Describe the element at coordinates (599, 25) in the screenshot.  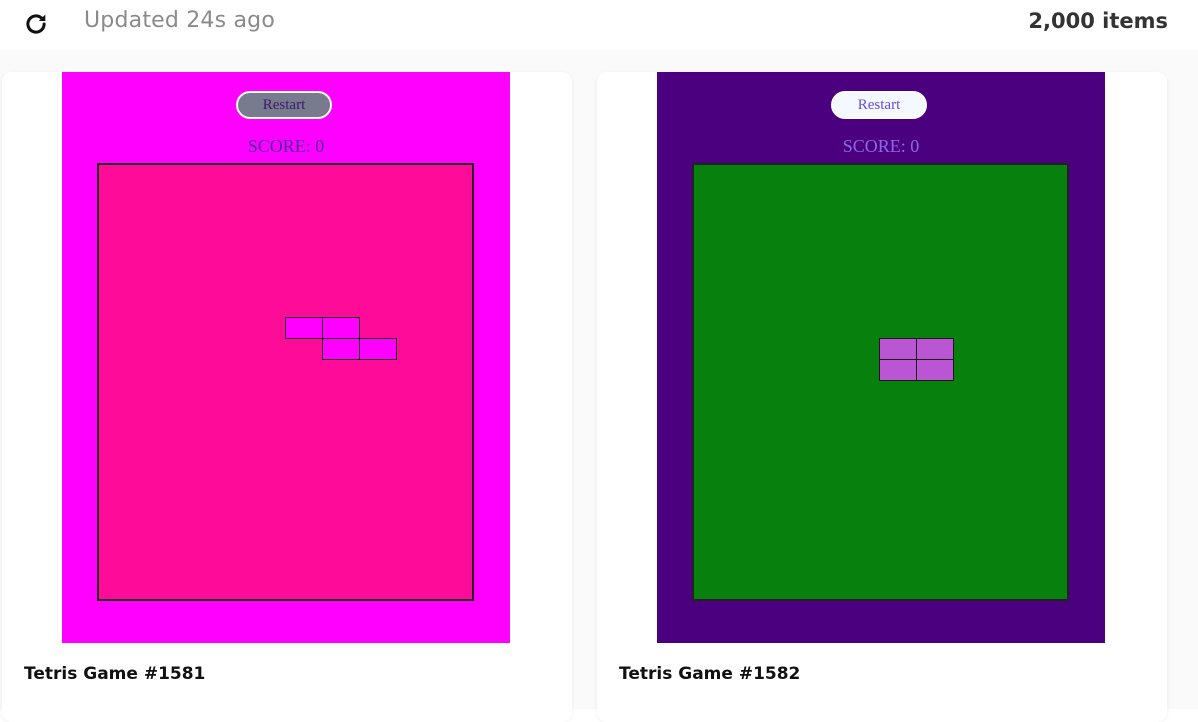
I see `top-bar: Updated 24s ago 2,000 items` at that location.